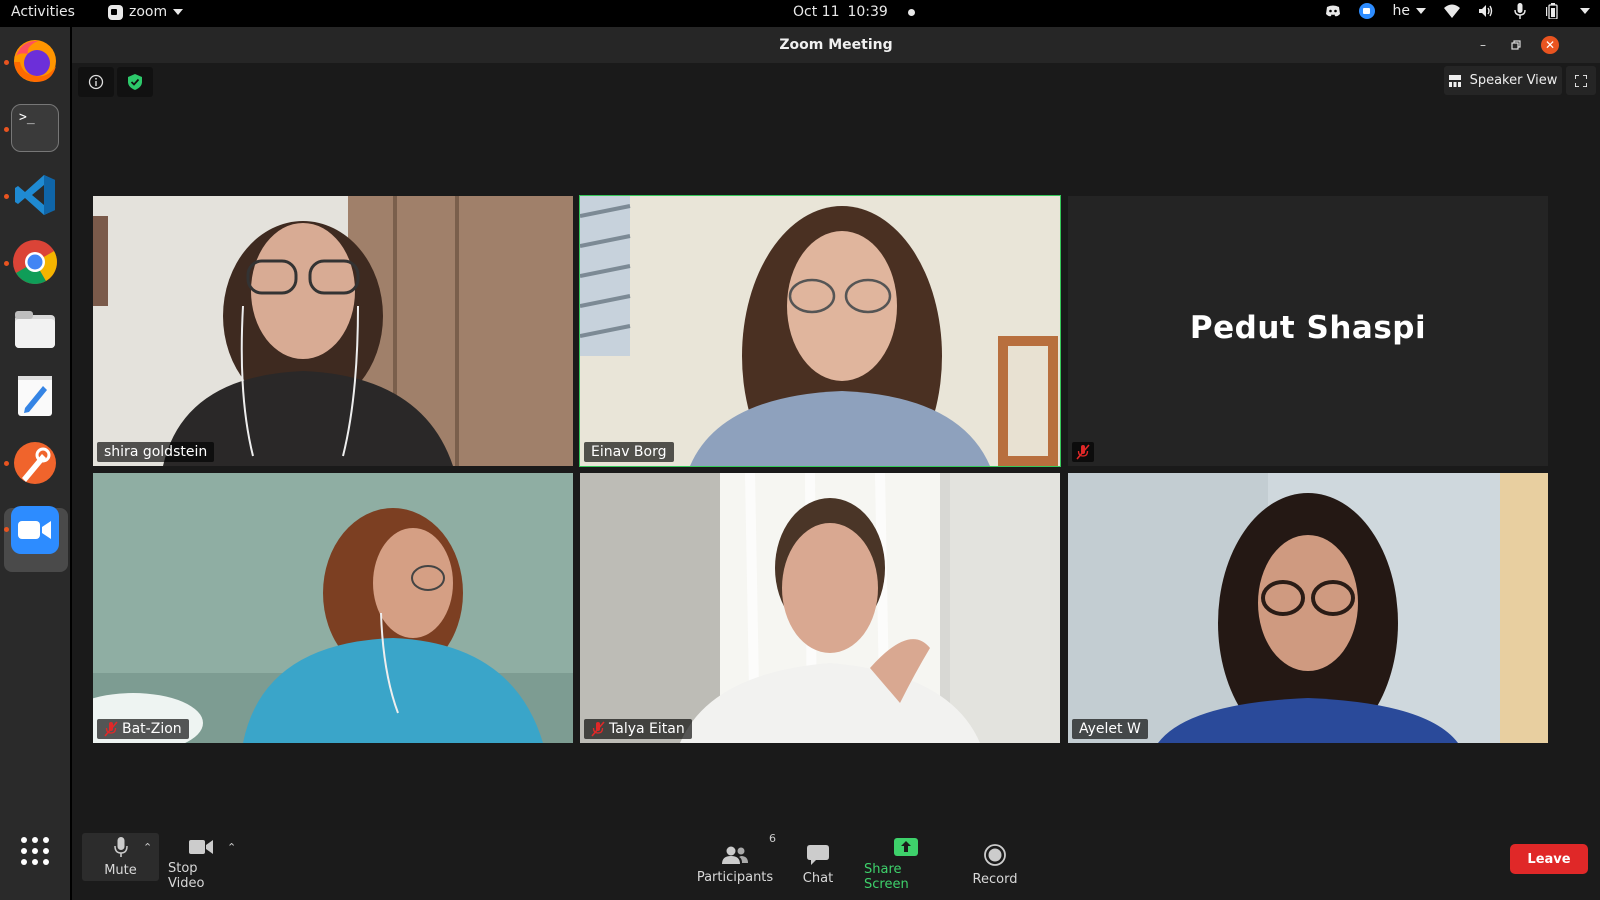 This screenshot has width=1600, height=900. I want to click on grid-view-icon, so click(1454, 80).